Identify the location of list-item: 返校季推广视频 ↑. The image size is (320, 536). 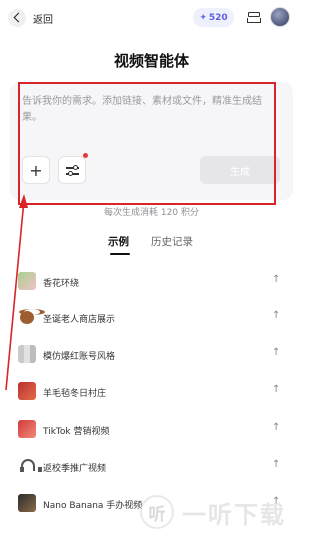
(151, 466).